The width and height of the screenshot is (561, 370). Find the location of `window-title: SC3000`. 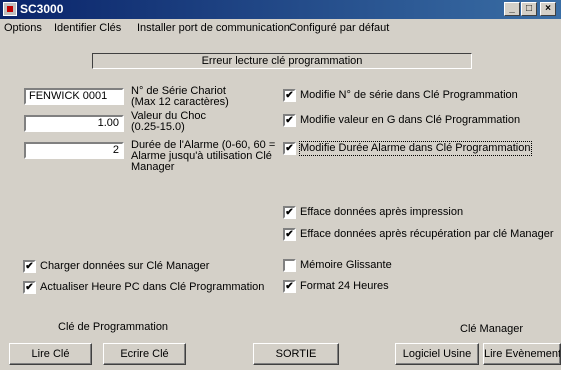

window-title: SC3000 is located at coordinates (42, 9).